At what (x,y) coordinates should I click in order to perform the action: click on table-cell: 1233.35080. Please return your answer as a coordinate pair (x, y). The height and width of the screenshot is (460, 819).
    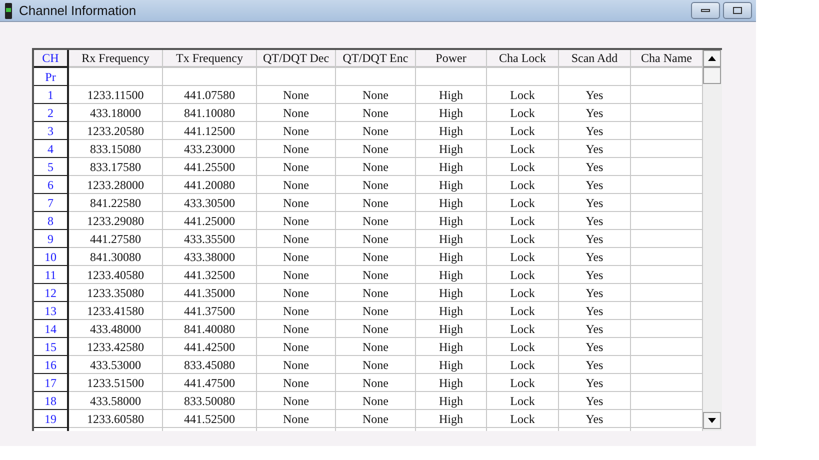
    Looking at the image, I should click on (116, 293).